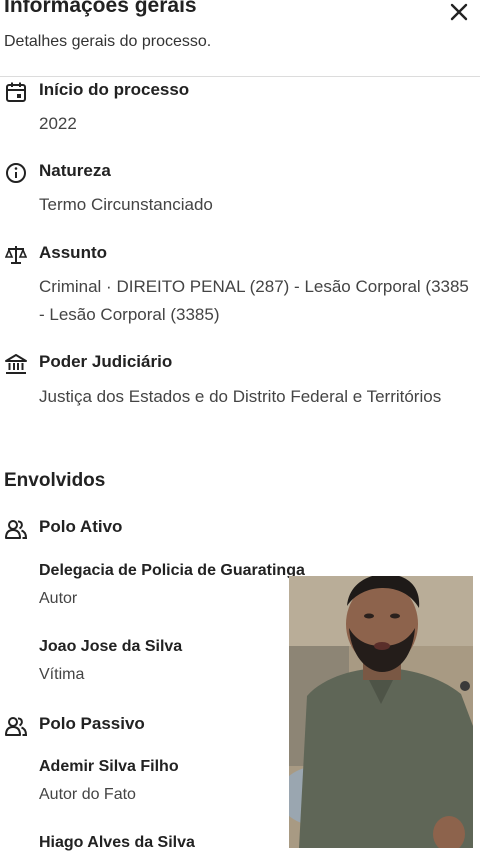 Image resolution: width=480 pixels, height=852 pixels. What do you see at coordinates (16, 364) in the screenshot?
I see `courthouse-icon` at bounding box center [16, 364].